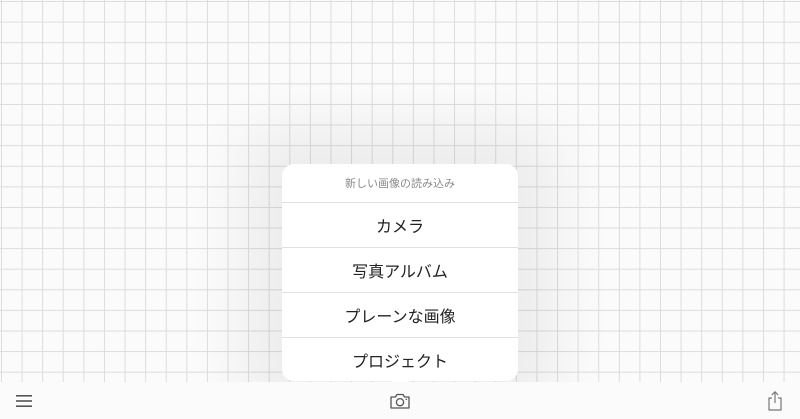 This screenshot has width=800, height=419. I want to click on share-button, so click(775, 401).